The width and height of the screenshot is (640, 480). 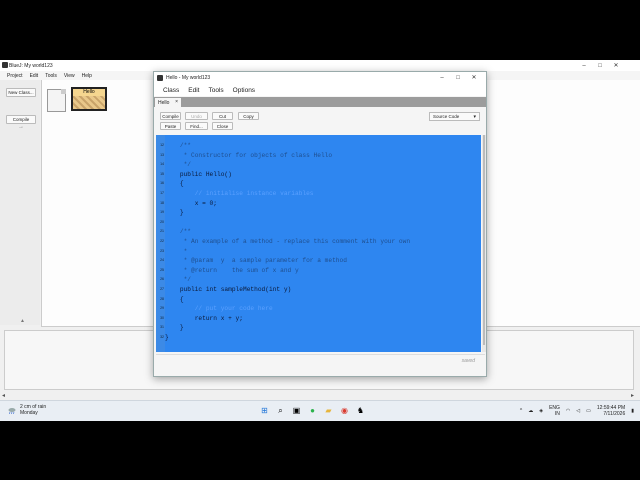 I want to click on code-text: * @return the sum of x and y, so click(x=232, y=270).